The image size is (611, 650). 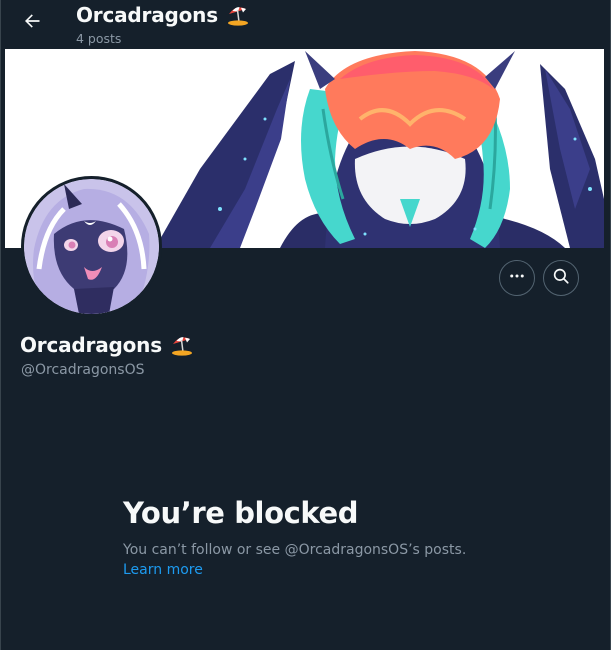 I want to click on post-count: 4 posts, so click(x=99, y=38).